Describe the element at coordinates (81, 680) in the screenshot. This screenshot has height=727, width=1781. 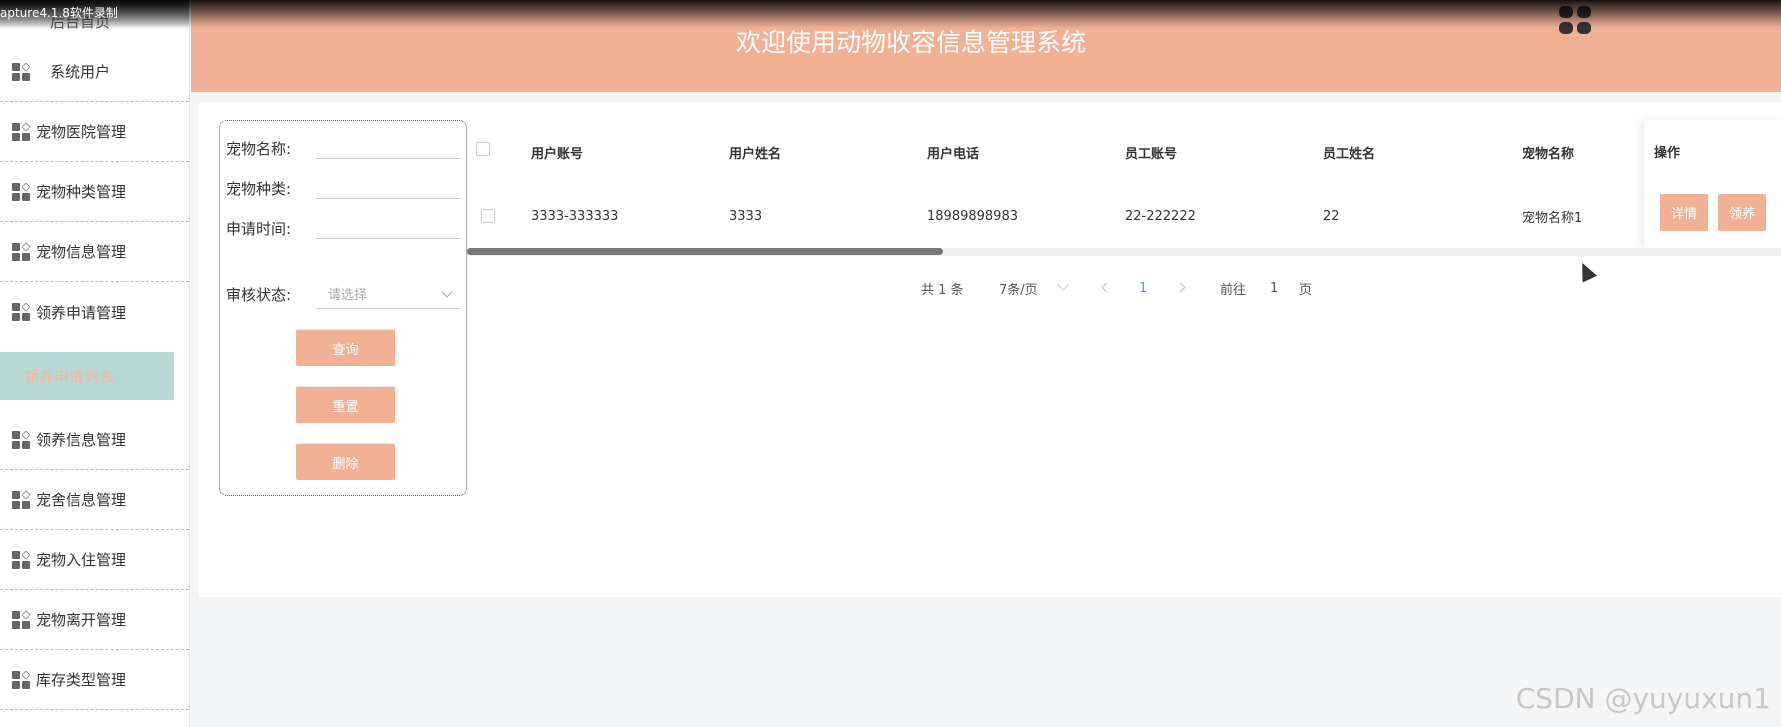
I see `sidebar-item-label: 库存类型管理` at that location.